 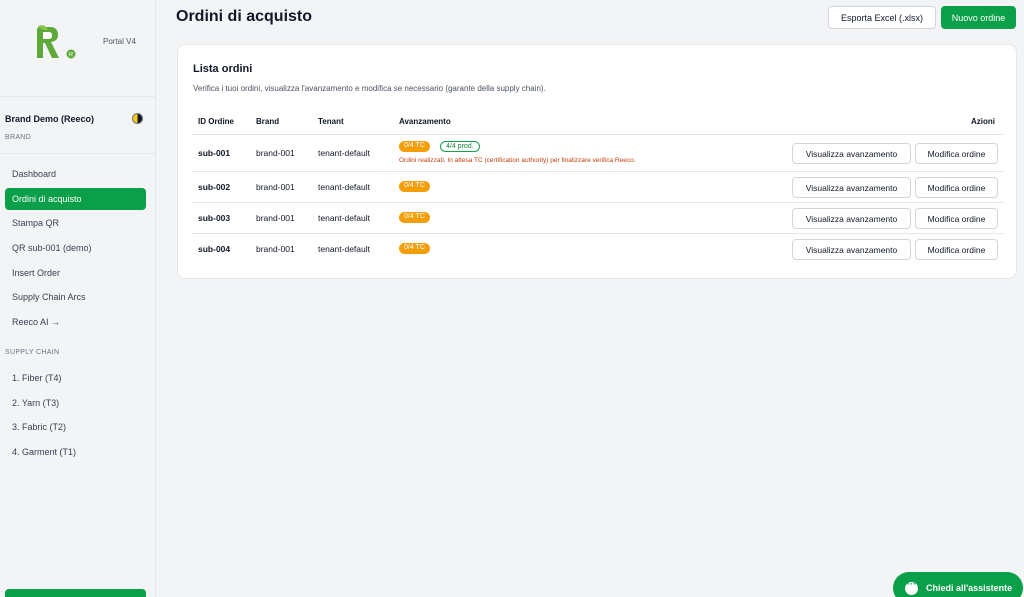 I want to click on assistant-chat-button: Chiedi all'assistente, so click(x=958, y=584).